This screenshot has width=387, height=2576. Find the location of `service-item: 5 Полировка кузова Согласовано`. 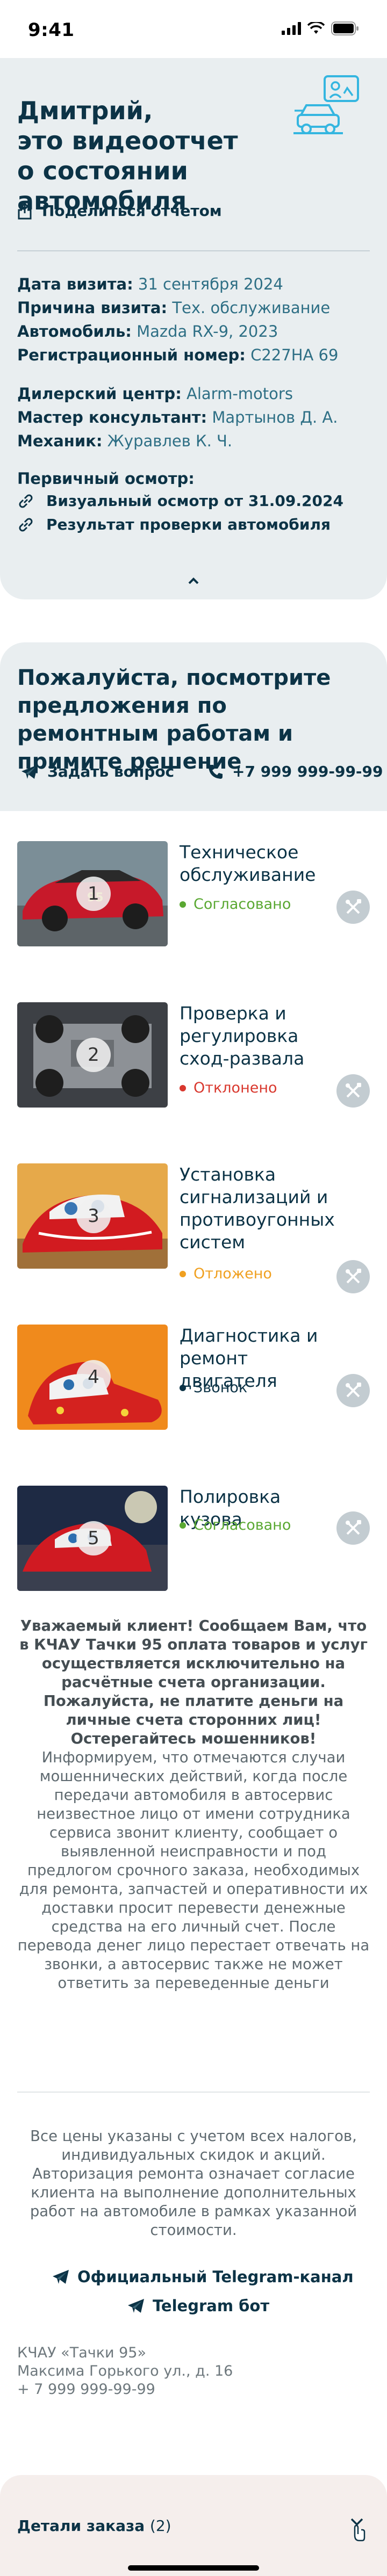

service-item: 5 Полировка кузова Согласовано is located at coordinates (193, 1536).